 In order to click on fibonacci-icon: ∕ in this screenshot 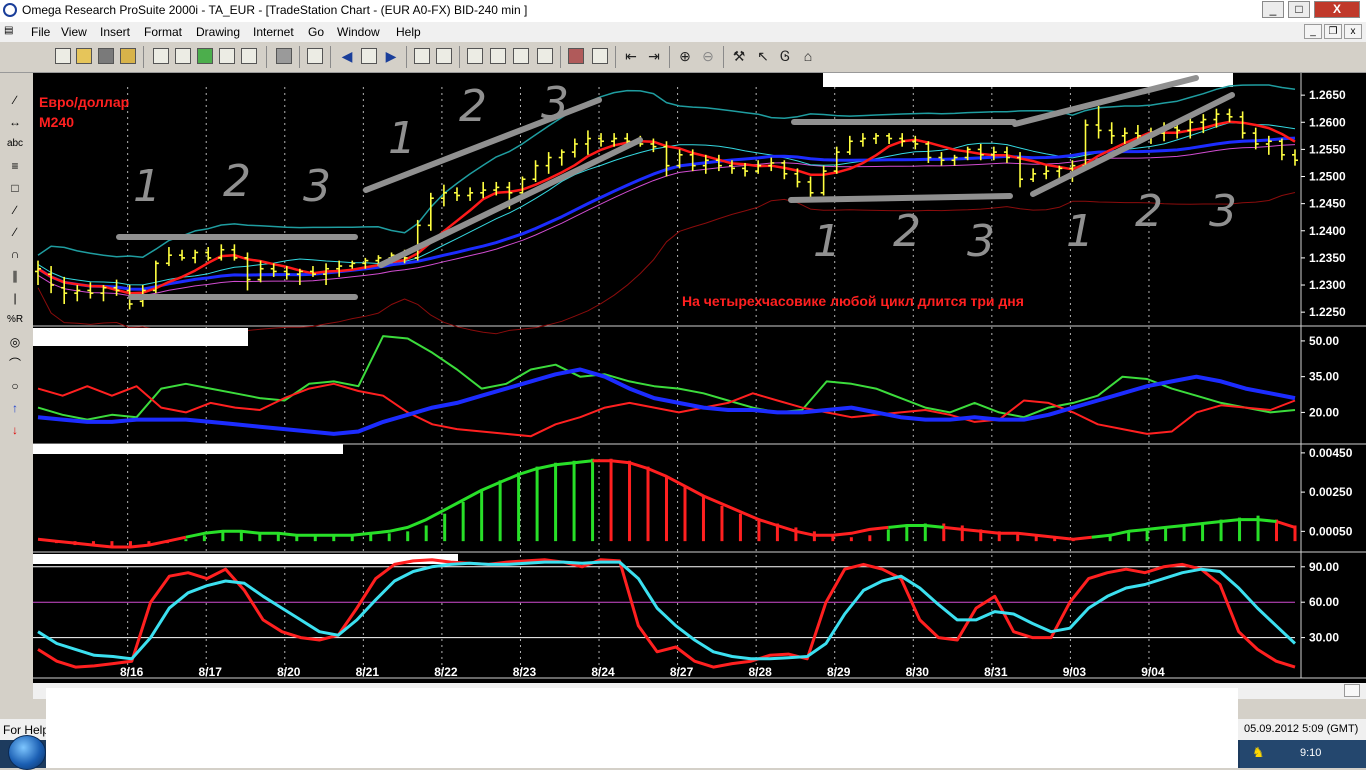, I will do `click(15, 210)`.